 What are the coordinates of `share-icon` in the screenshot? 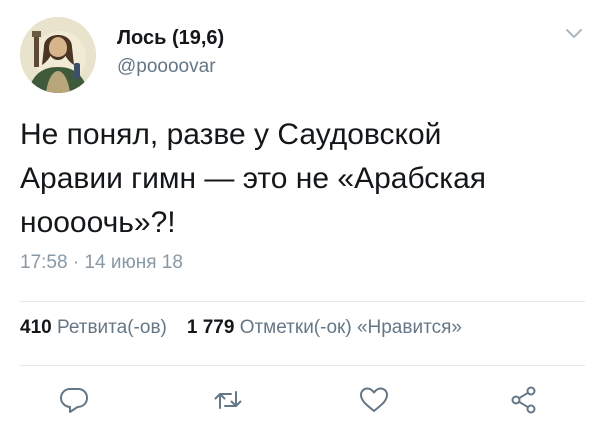 It's located at (523, 400).